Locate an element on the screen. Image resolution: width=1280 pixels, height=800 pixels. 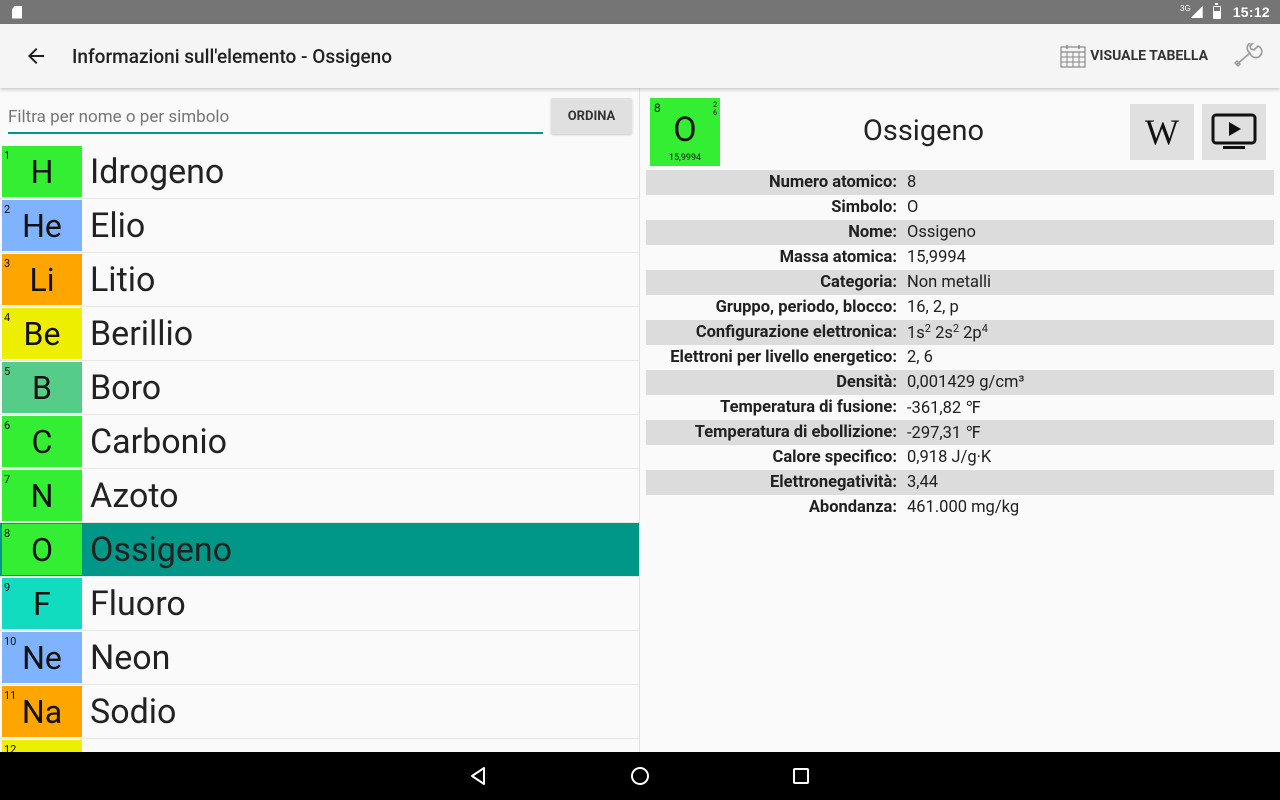
status-bar: 3G 15:12 is located at coordinates (640, 12).